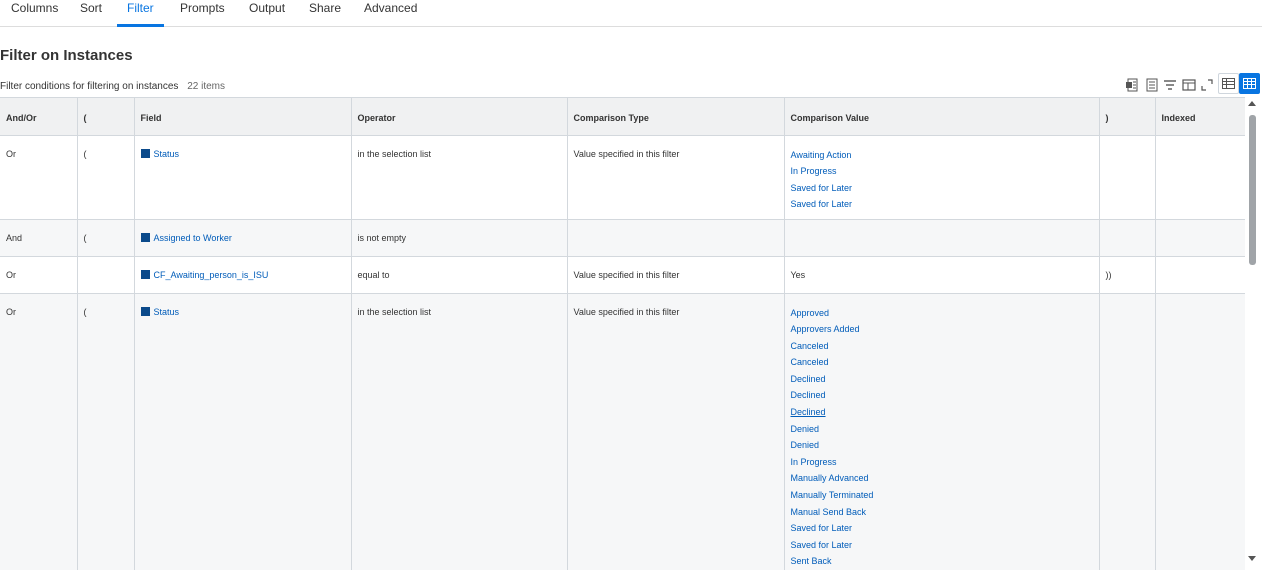  I want to click on scroll-thumb, so click(1252, 190).